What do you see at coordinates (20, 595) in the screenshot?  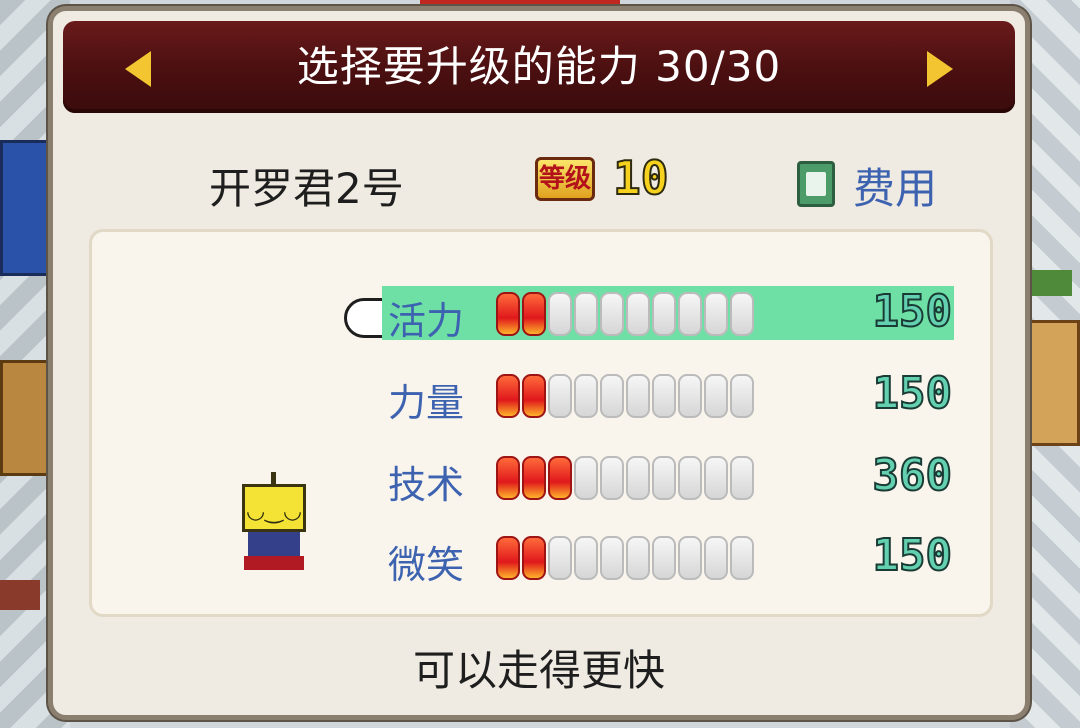 I see `background-object` at bounding box center [20, 595].